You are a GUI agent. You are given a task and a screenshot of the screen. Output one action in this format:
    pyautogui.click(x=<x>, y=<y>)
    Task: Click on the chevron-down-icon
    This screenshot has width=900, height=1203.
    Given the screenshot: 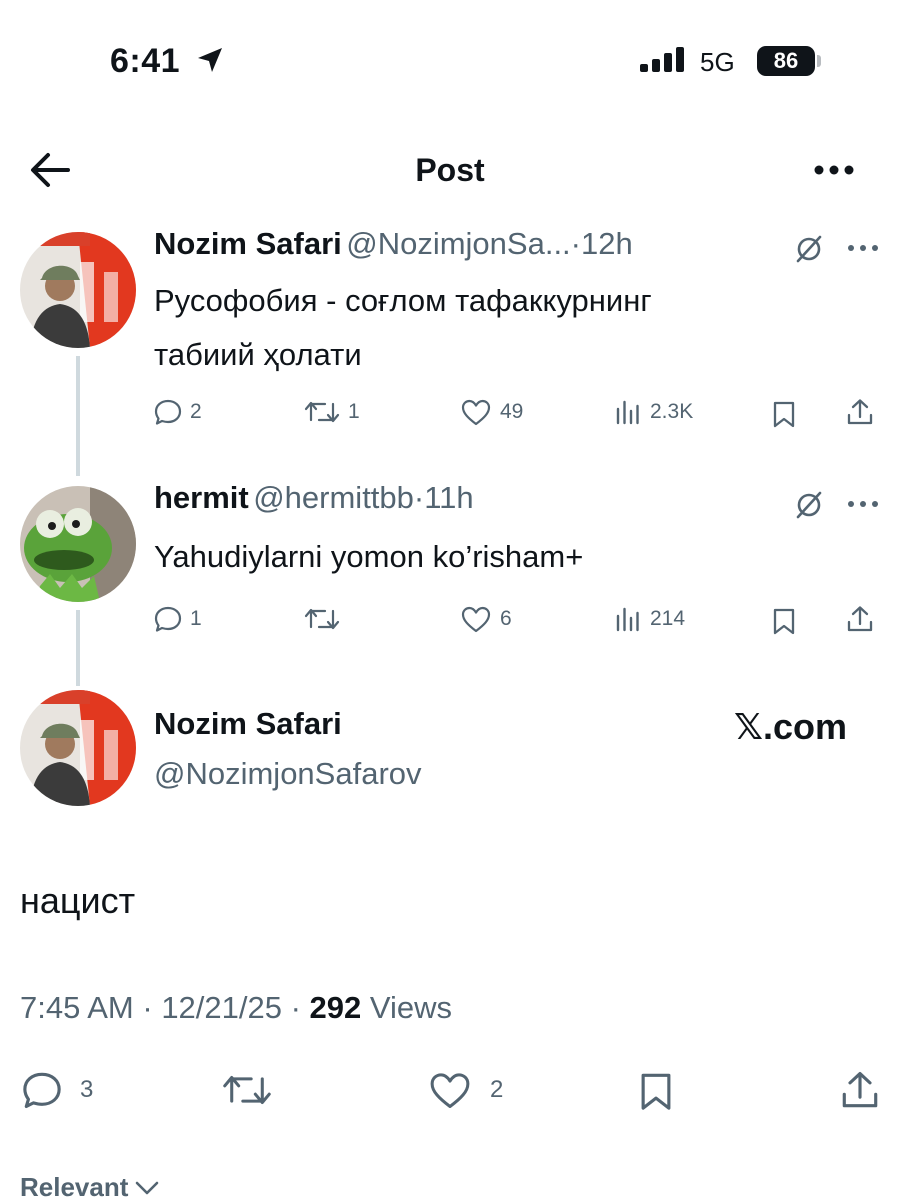 What is the action you would take?
    pyautogui.click(x=147, y=1187)
    